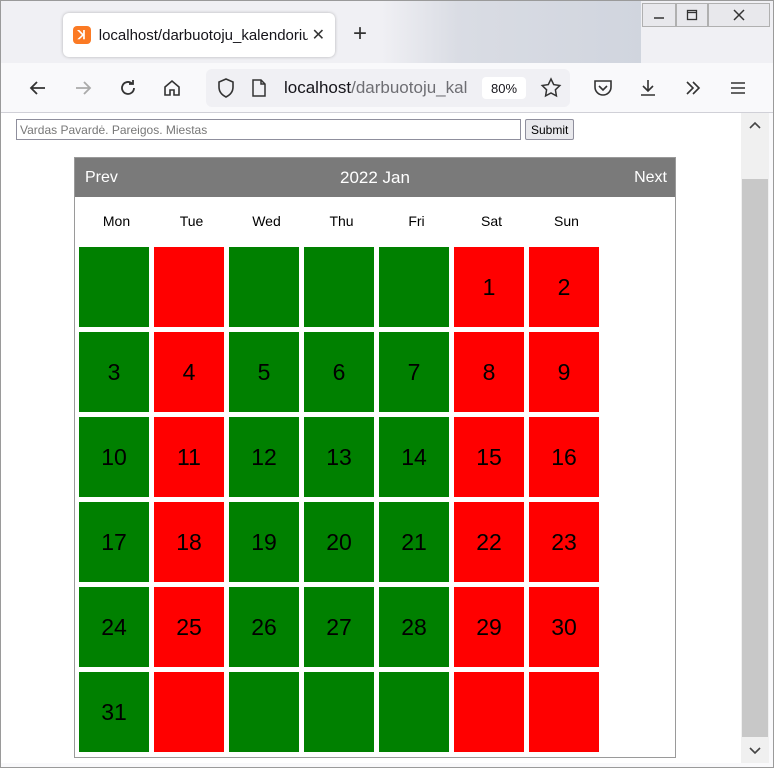 The height and width of the screenshot is (768, 774). I want to click on calendar-day-cell: 28, so click(414, 627).